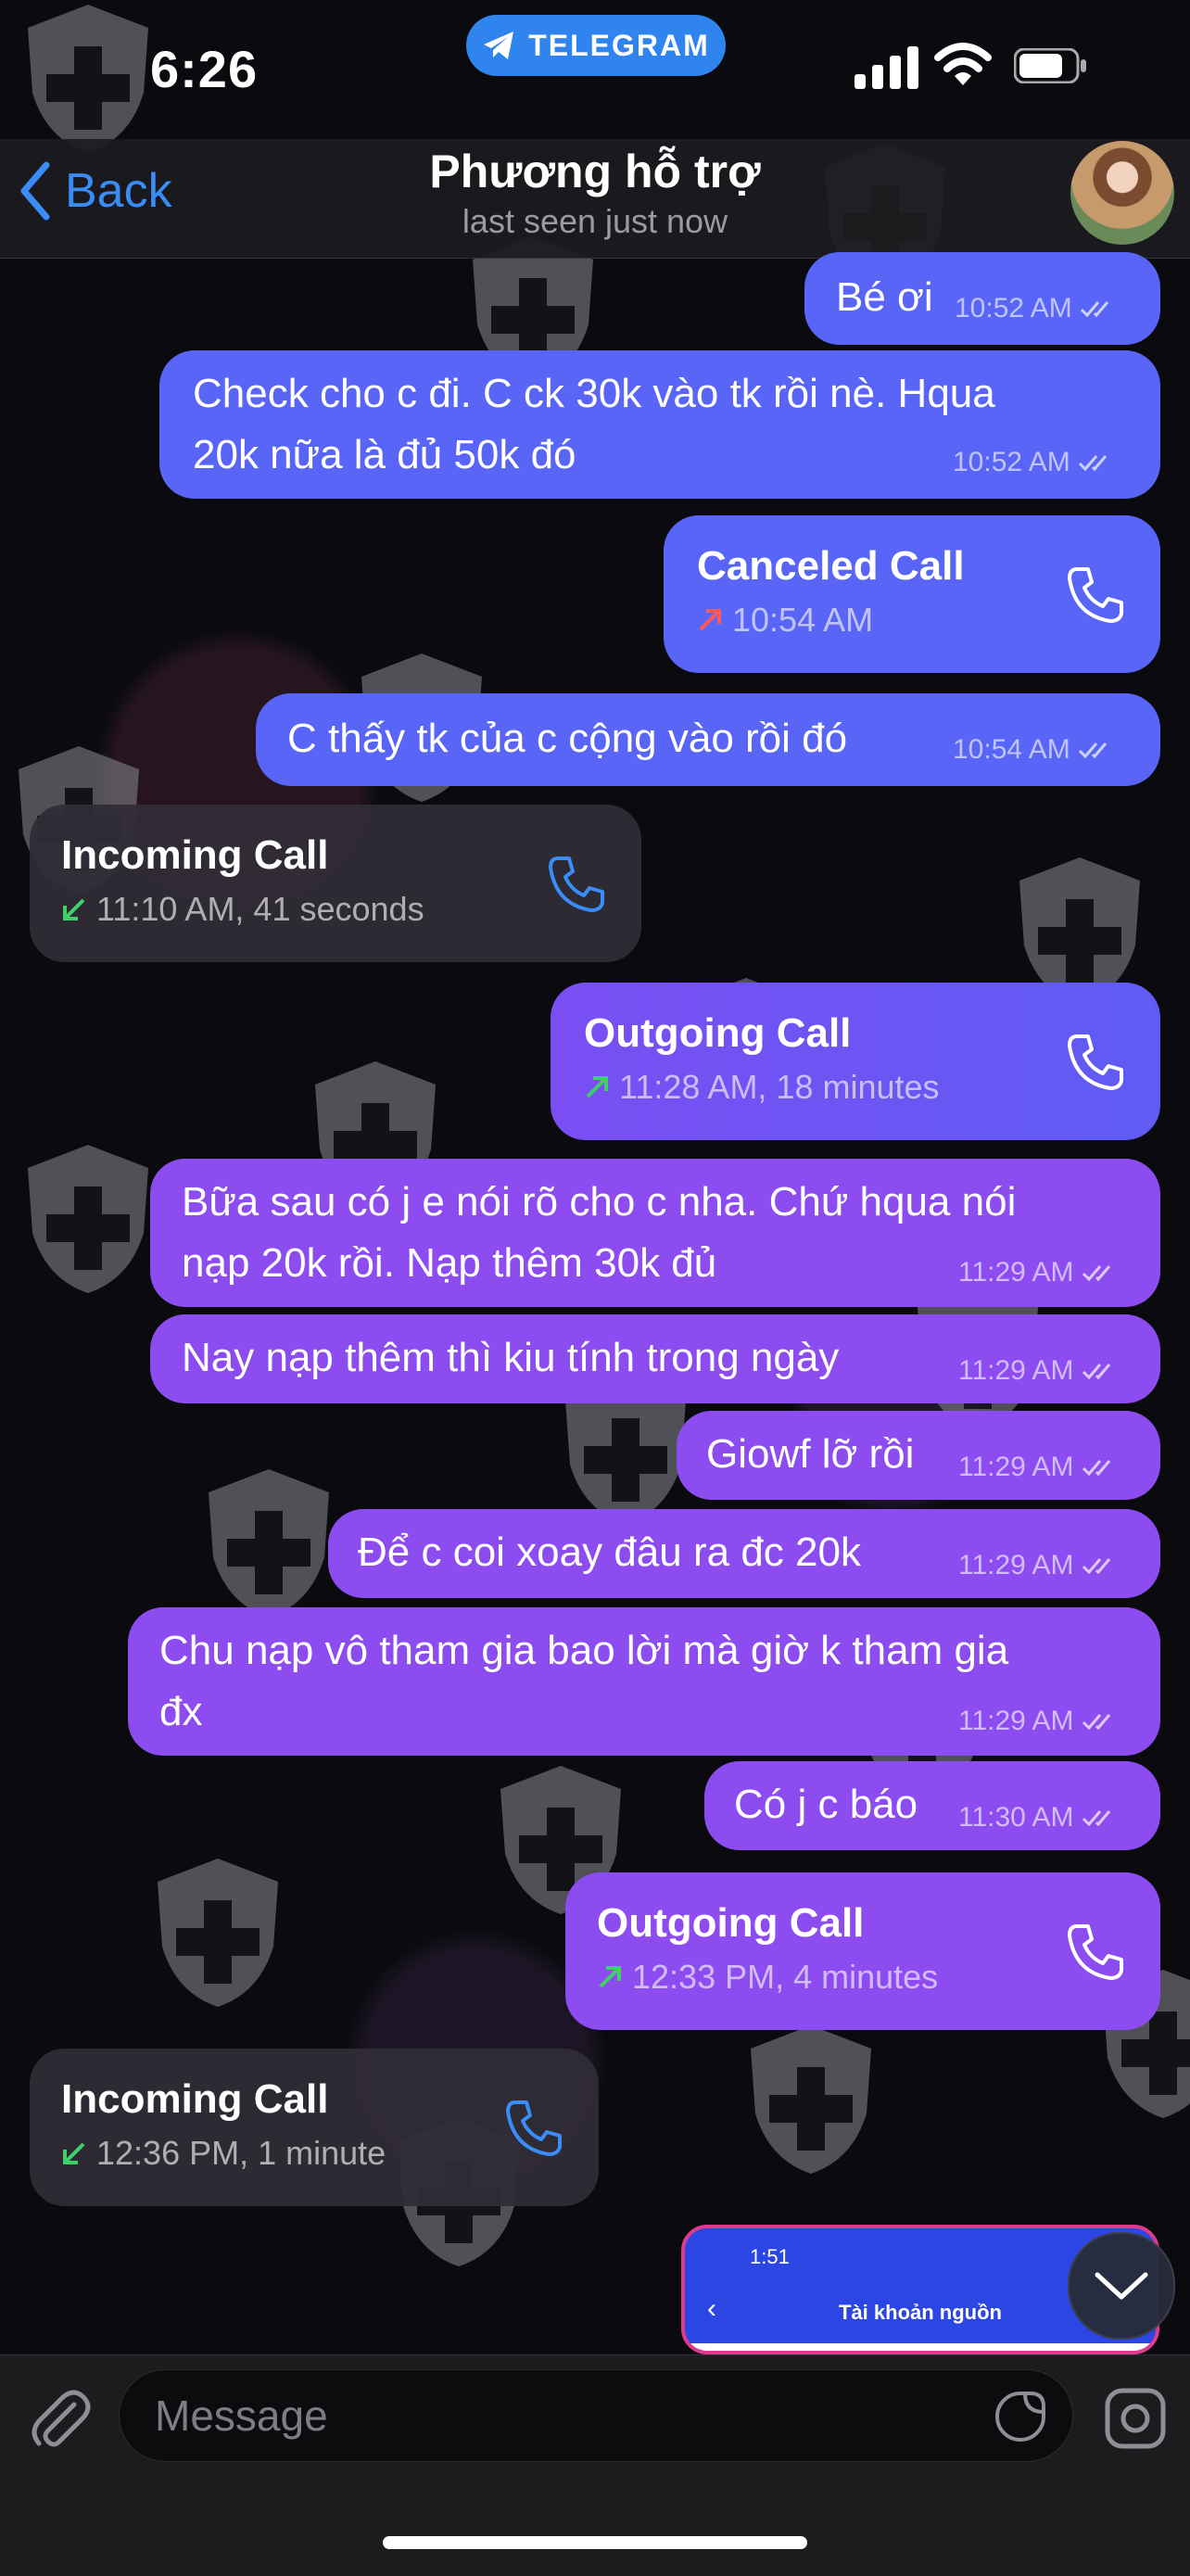 The image size is (1190, 2576). I want to click on message-text: Nay nạp thêm thì kiu tính trong ngày, so click(511, 1357).